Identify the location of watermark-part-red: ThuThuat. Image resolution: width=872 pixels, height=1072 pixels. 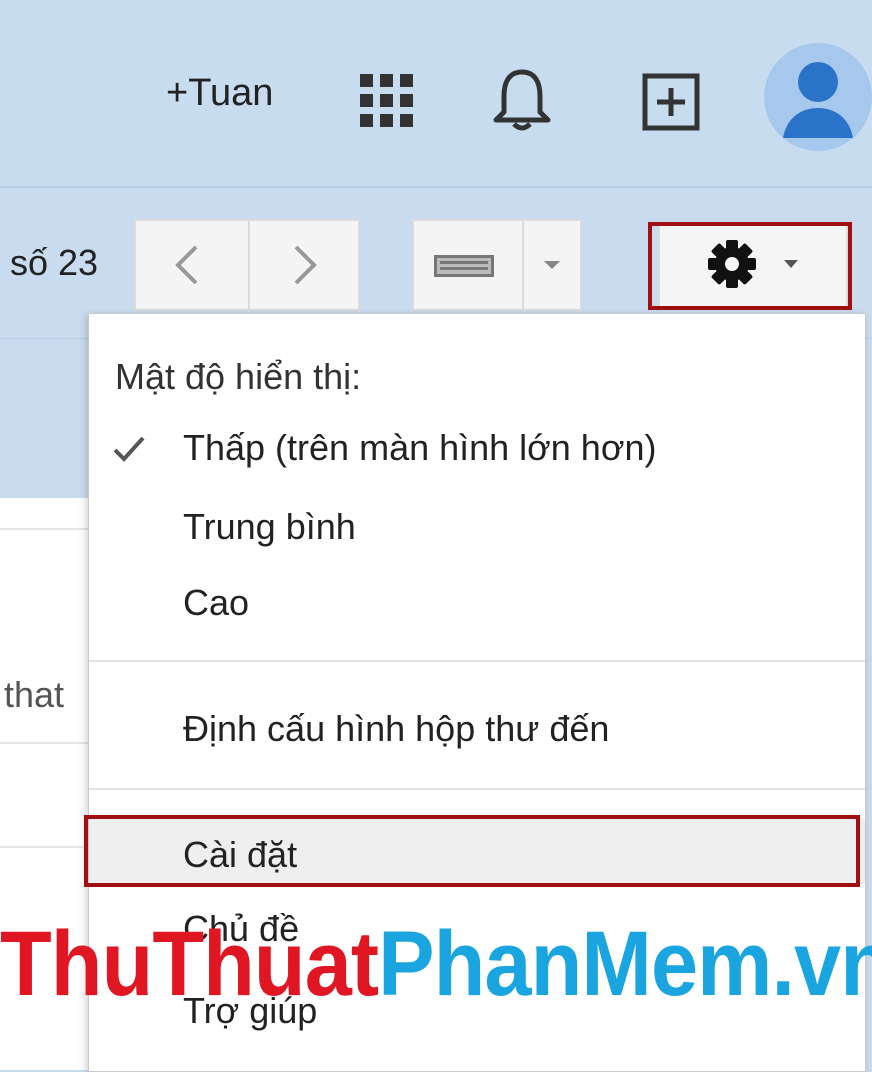
(189, 964).